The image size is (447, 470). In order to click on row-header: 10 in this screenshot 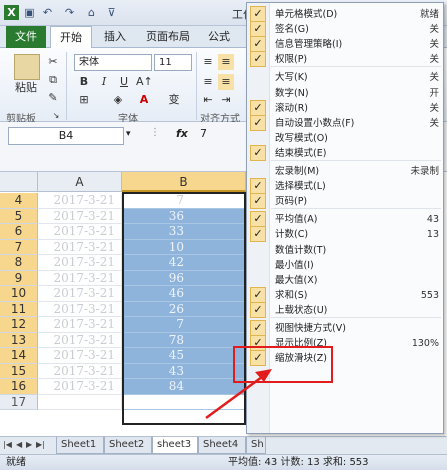, I will do `click(19, 294)`.